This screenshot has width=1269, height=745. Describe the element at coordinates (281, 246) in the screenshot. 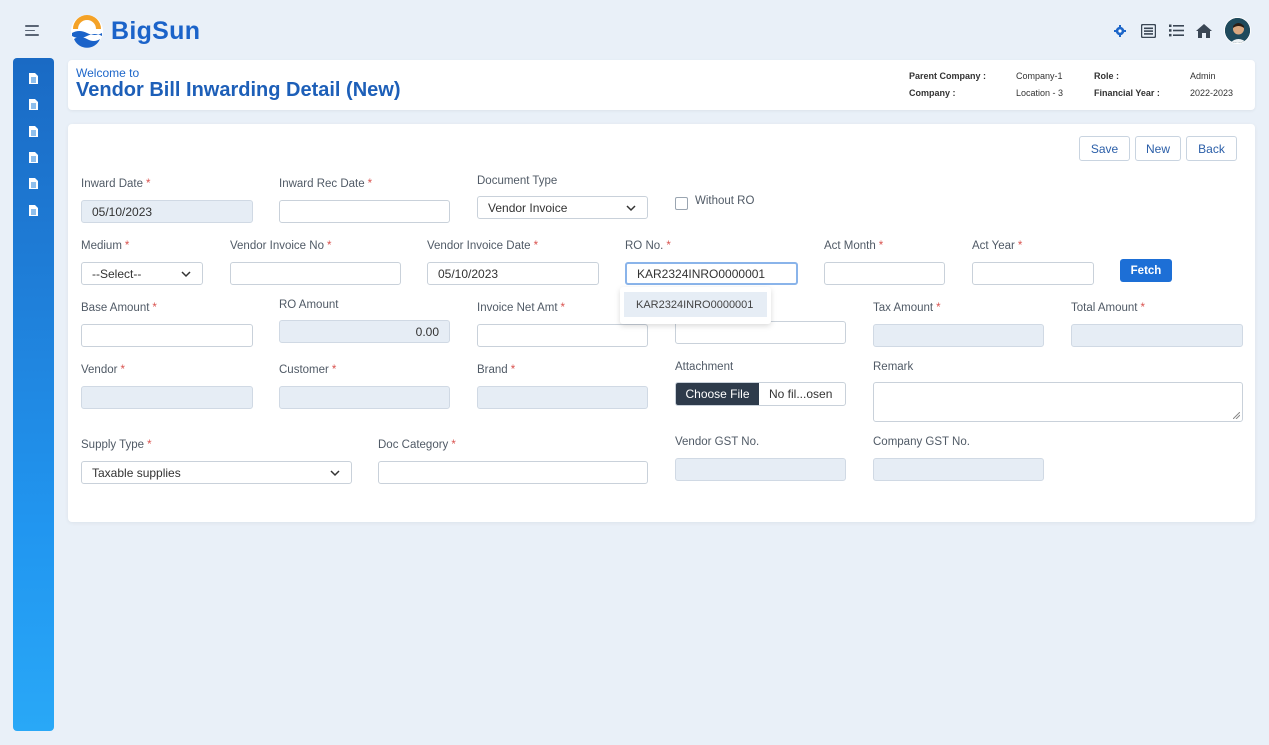

I see `vendor-invoice-no-label: Vendor Invoice No *` at that location.